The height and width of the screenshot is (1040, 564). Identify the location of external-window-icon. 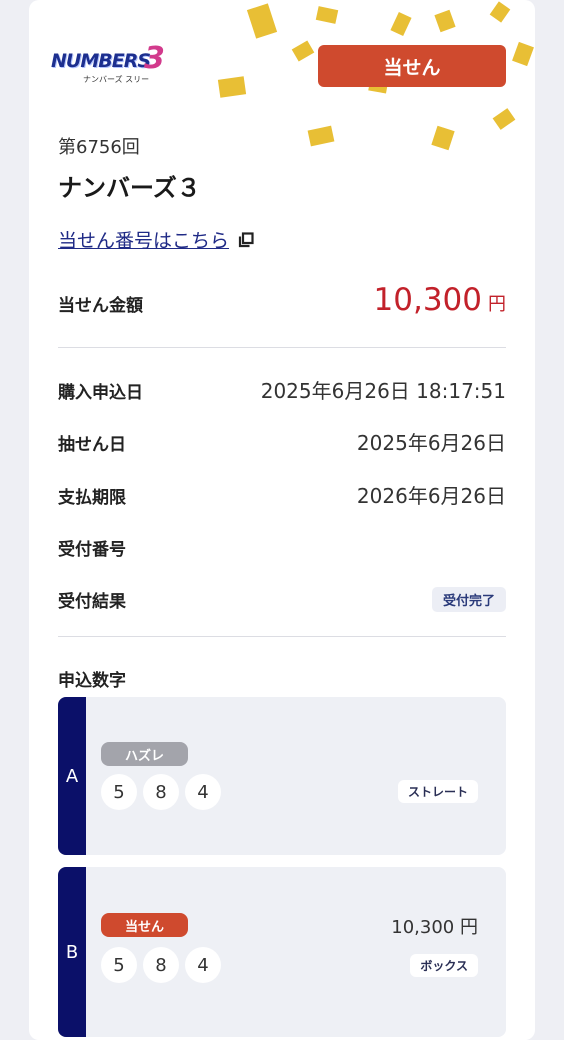
(246, 239).